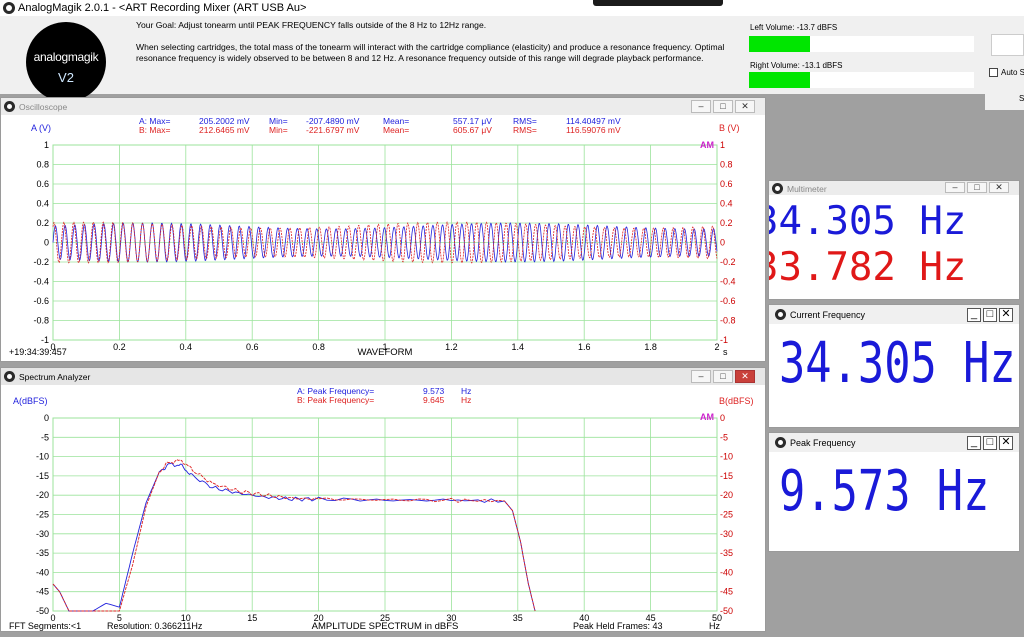 The height and width of the screenshot is (637, 1024). Describe the element at coordinates (897, 363) in the screenshot. I see `current-frequency-value: 34.305 Hz` at that location.